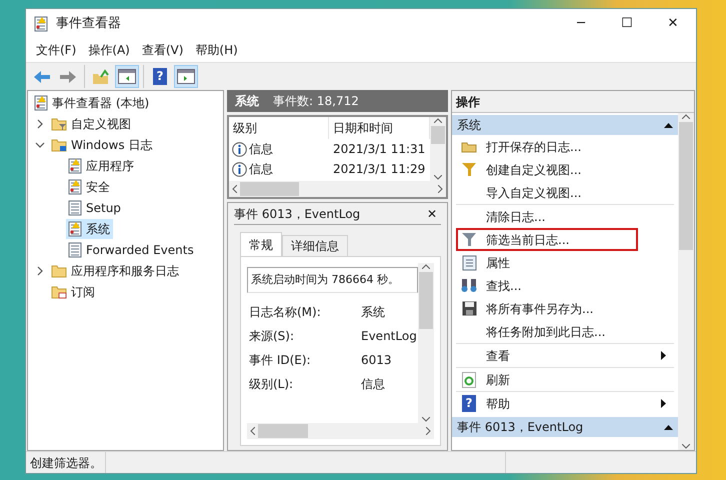 This screenshot has width=726, height=480. What do you see at coordinates (73, 292) in the screenshot?
I see `tree-item: 订阅` at bounding box center [73, 292].